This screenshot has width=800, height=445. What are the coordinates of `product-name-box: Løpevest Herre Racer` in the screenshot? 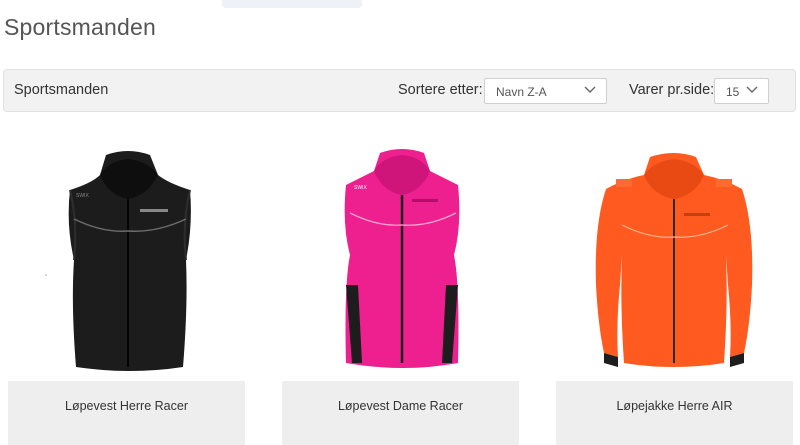 It's located at (126, 413).